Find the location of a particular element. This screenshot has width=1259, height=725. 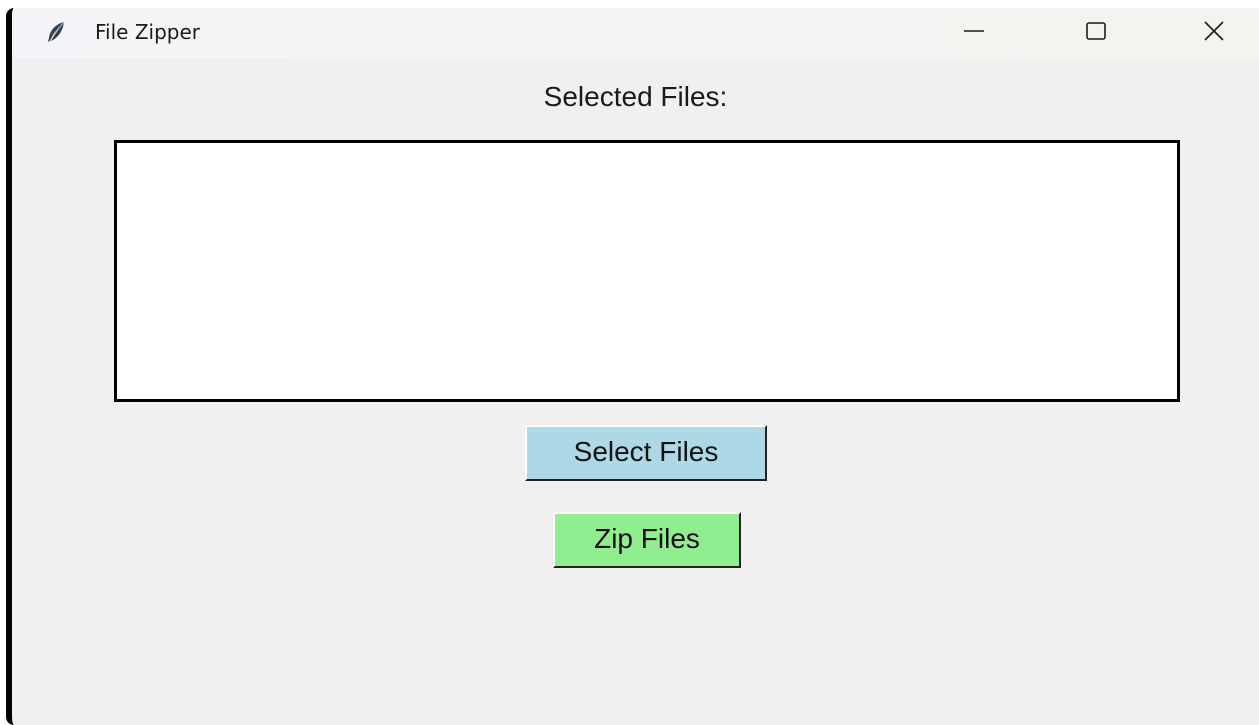

minimize-icon is located at coordinates (974, 33).